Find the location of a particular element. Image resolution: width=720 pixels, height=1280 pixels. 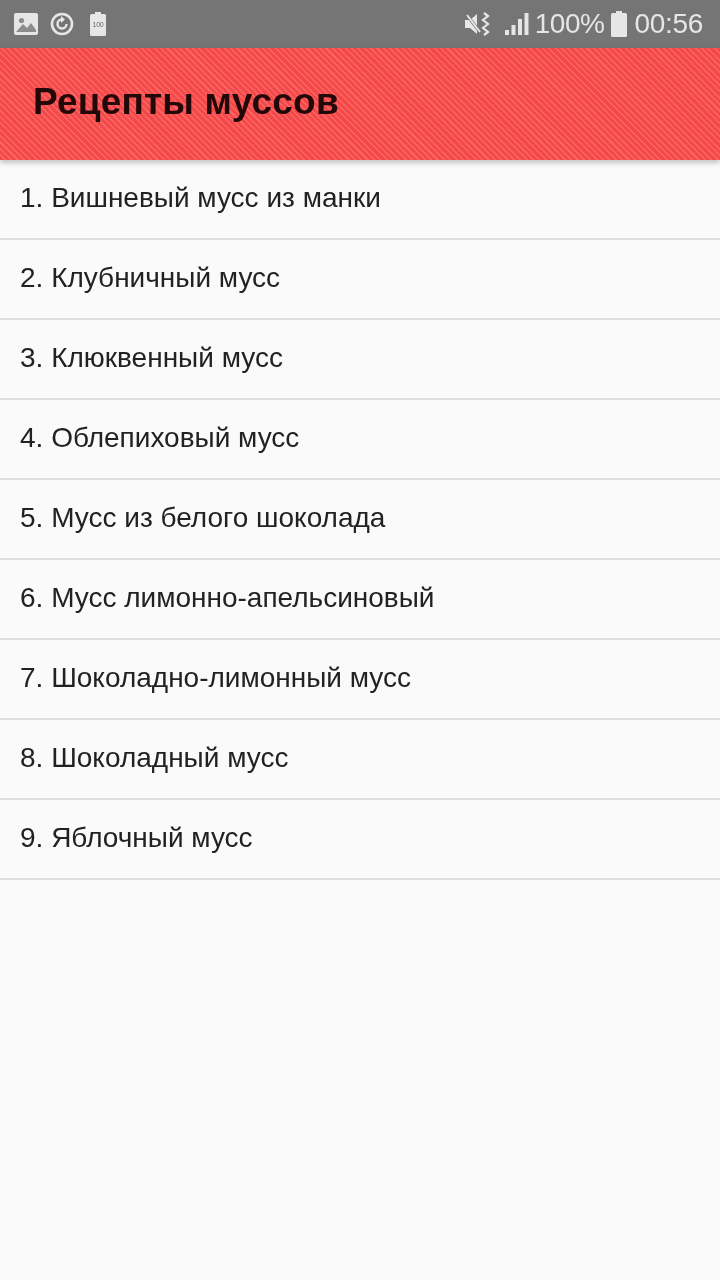

recipe-list-item: 9. Яблочный мусс is located at coordinates (360, 840).